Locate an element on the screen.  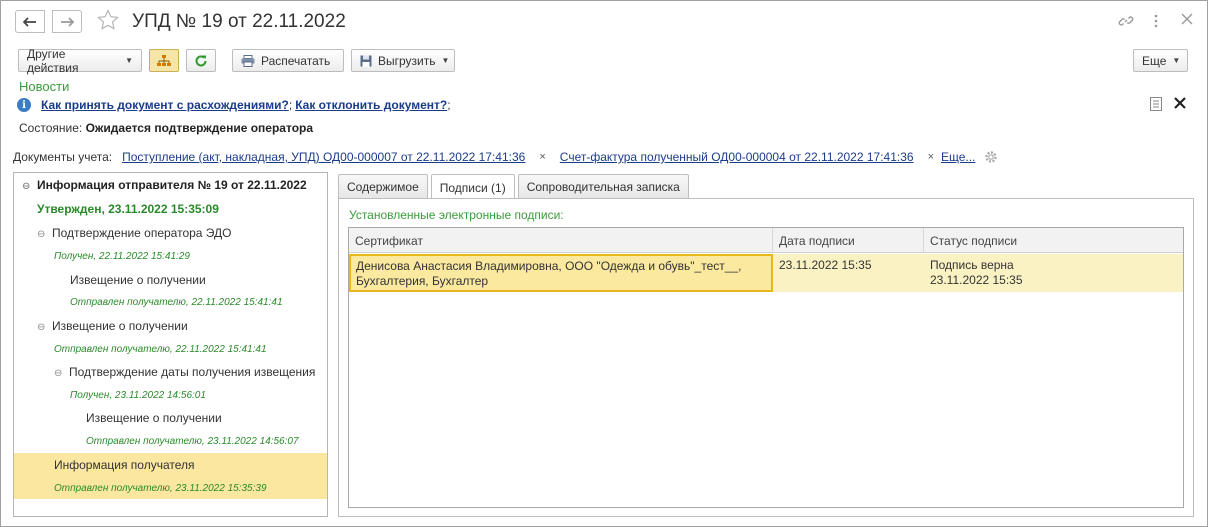
more-actions-button: Еще ▼ is located at coordinates (1160, 60).